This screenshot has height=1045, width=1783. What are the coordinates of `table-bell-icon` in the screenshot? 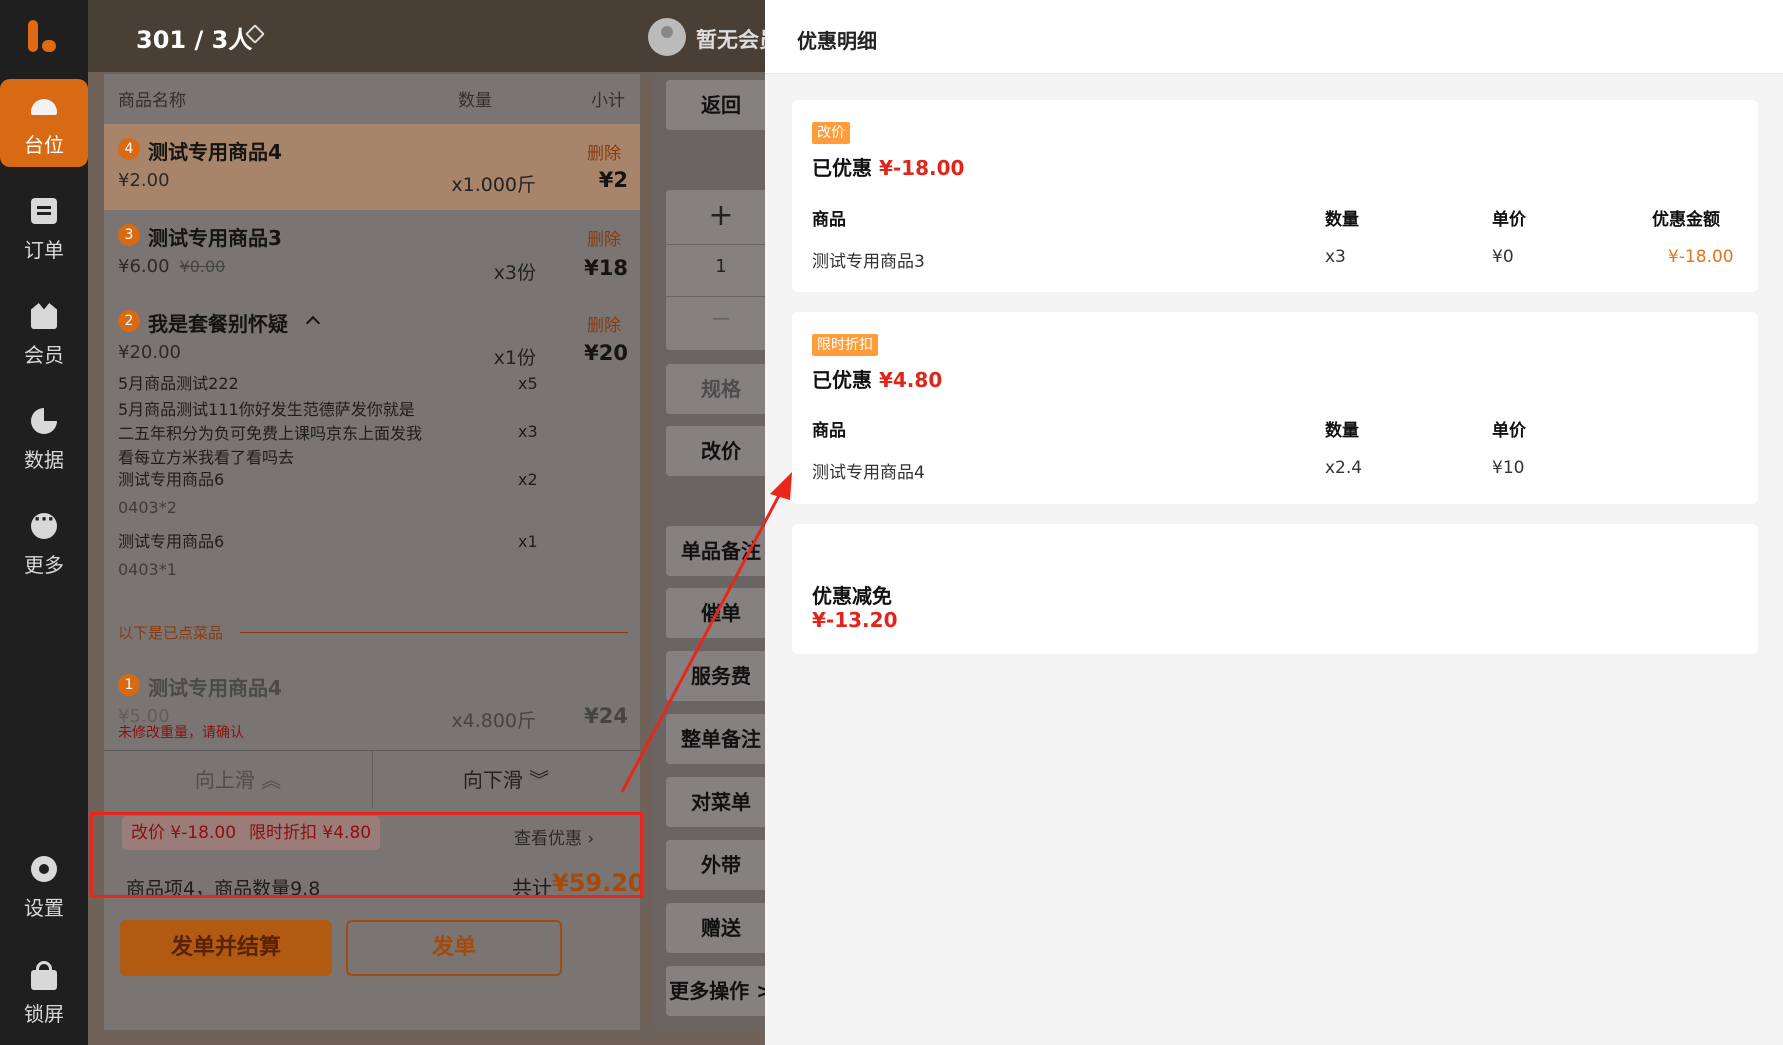 It's located at (44, 107).